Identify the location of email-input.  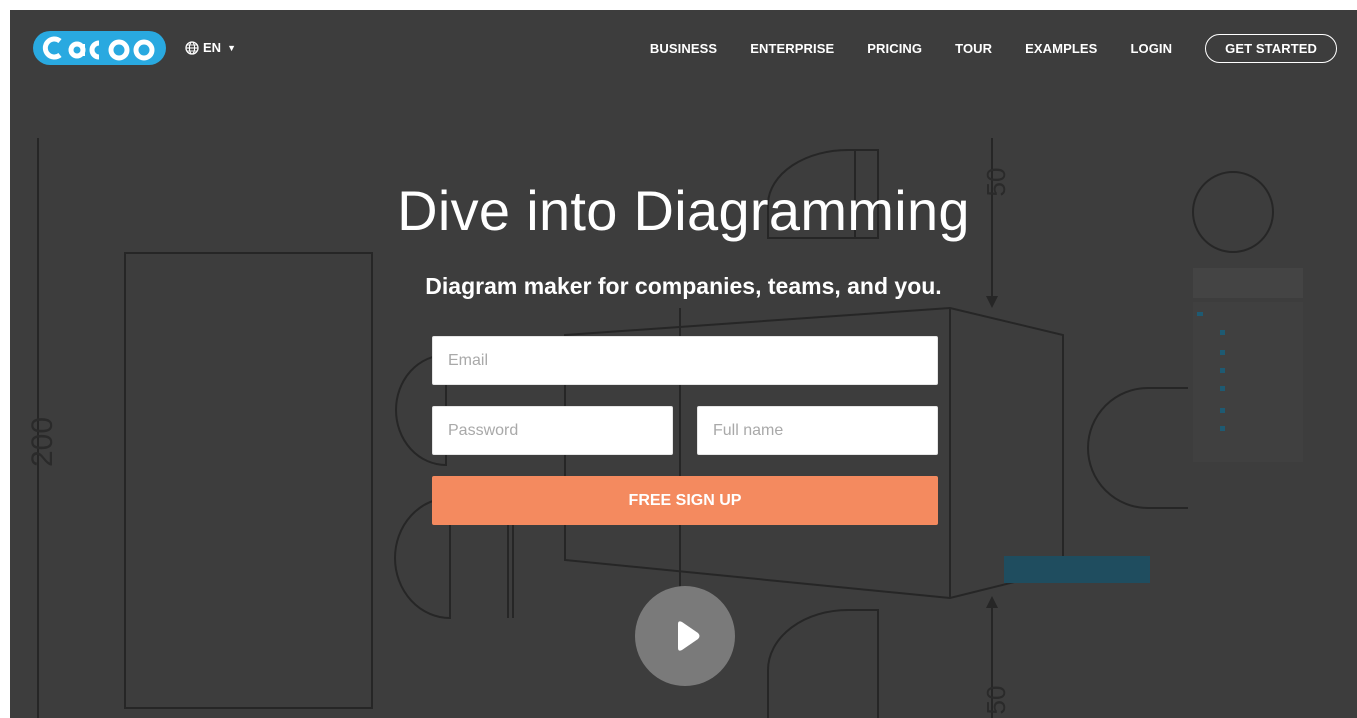
(685, 360).